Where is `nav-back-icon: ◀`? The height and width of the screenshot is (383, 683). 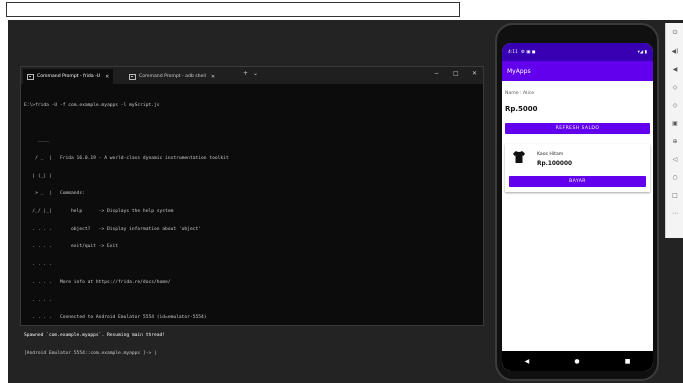 nav-back-icon: ◀ is located at coordinates (527, 361).